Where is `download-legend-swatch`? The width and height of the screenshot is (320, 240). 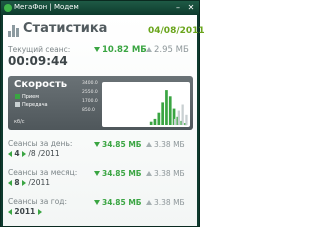
download-legend-swatch is located at coordinates (17, 96).